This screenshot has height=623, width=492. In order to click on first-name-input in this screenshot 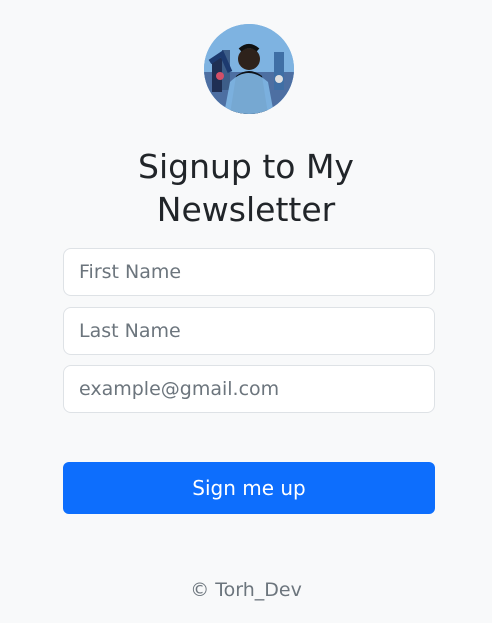, I will do `click(249, 272)`.